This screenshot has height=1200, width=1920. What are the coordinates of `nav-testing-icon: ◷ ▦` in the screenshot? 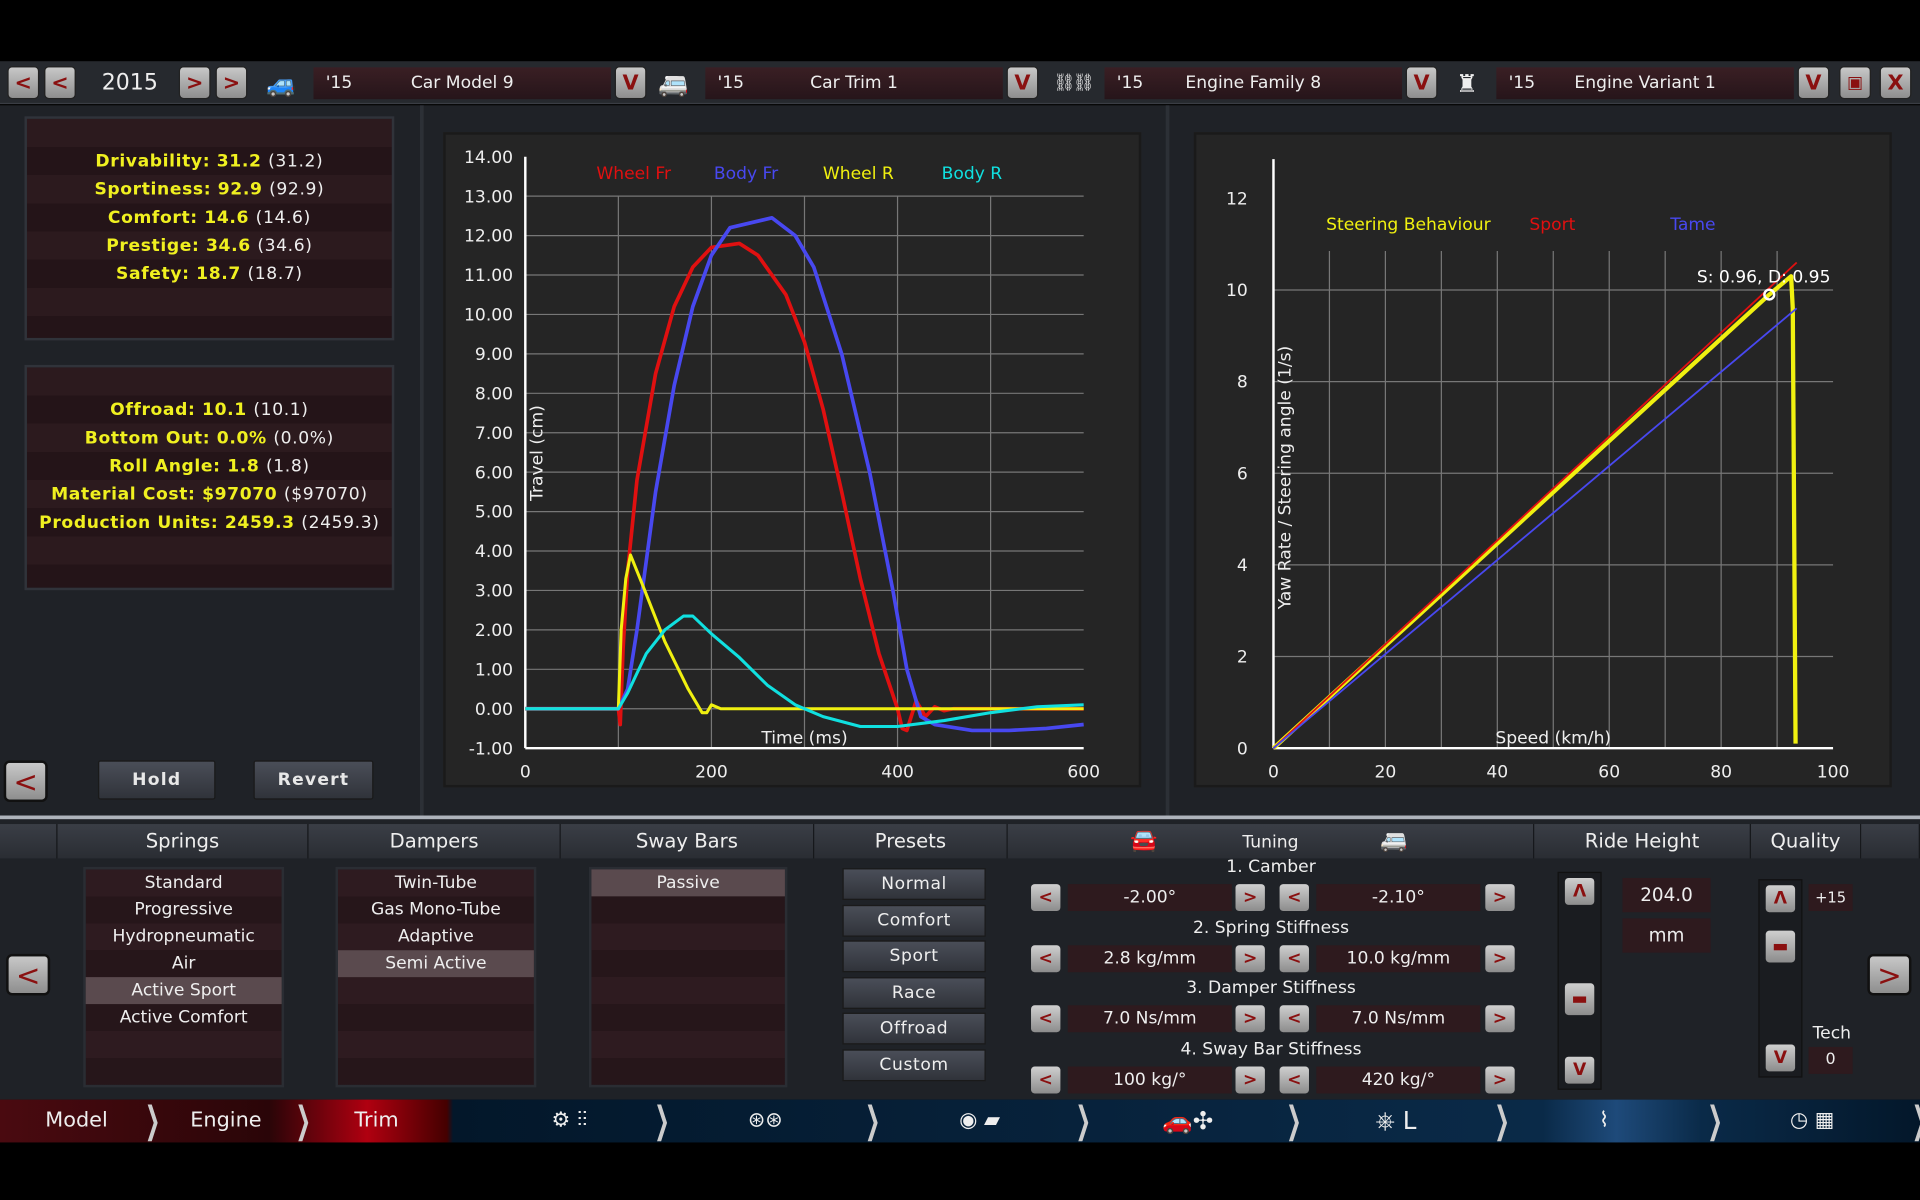 It's located at (1812, 1121).